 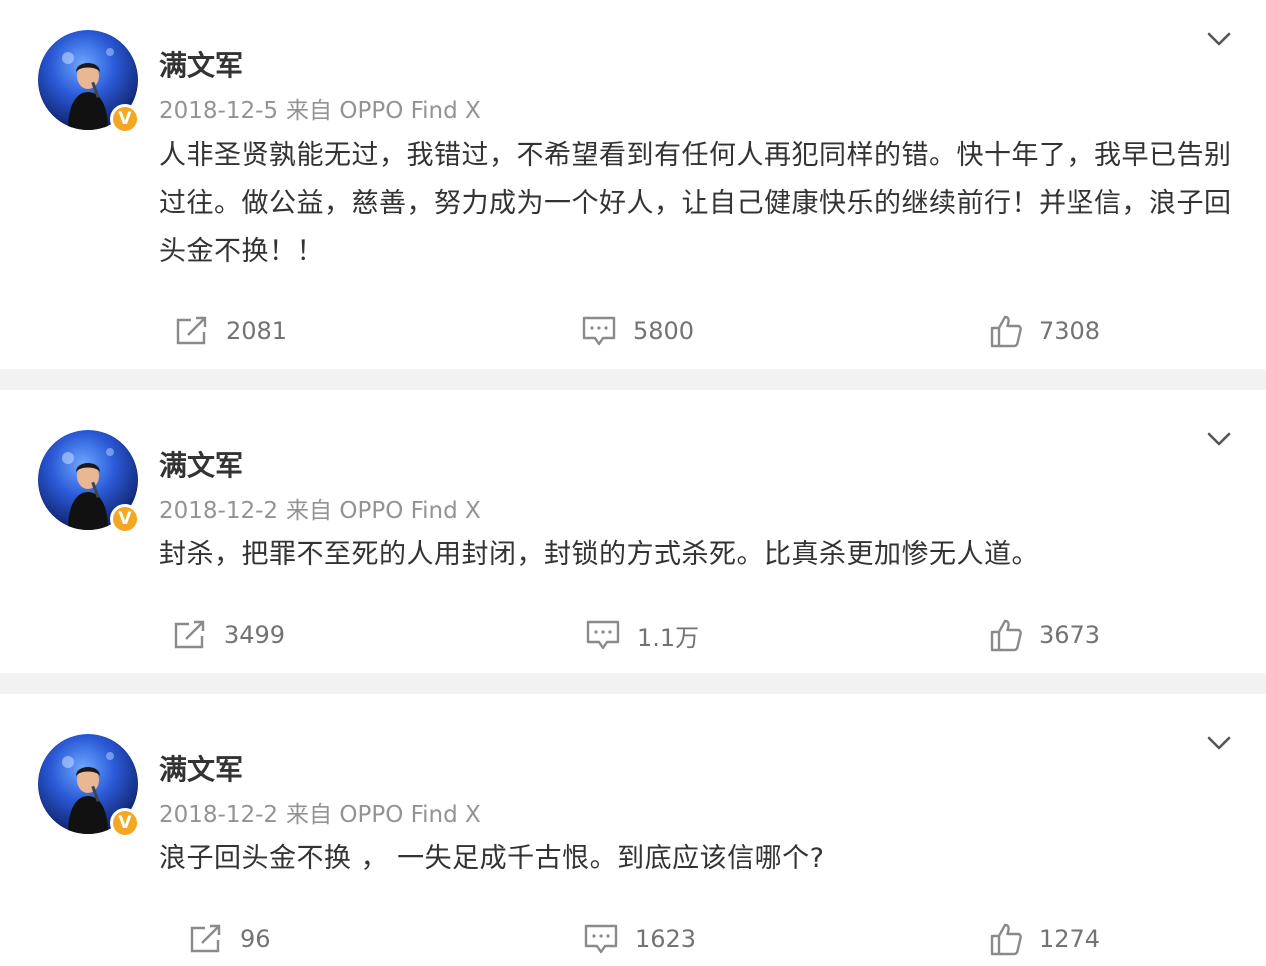 I want to click on repost-button: 3499, so click(x=228, y=635).